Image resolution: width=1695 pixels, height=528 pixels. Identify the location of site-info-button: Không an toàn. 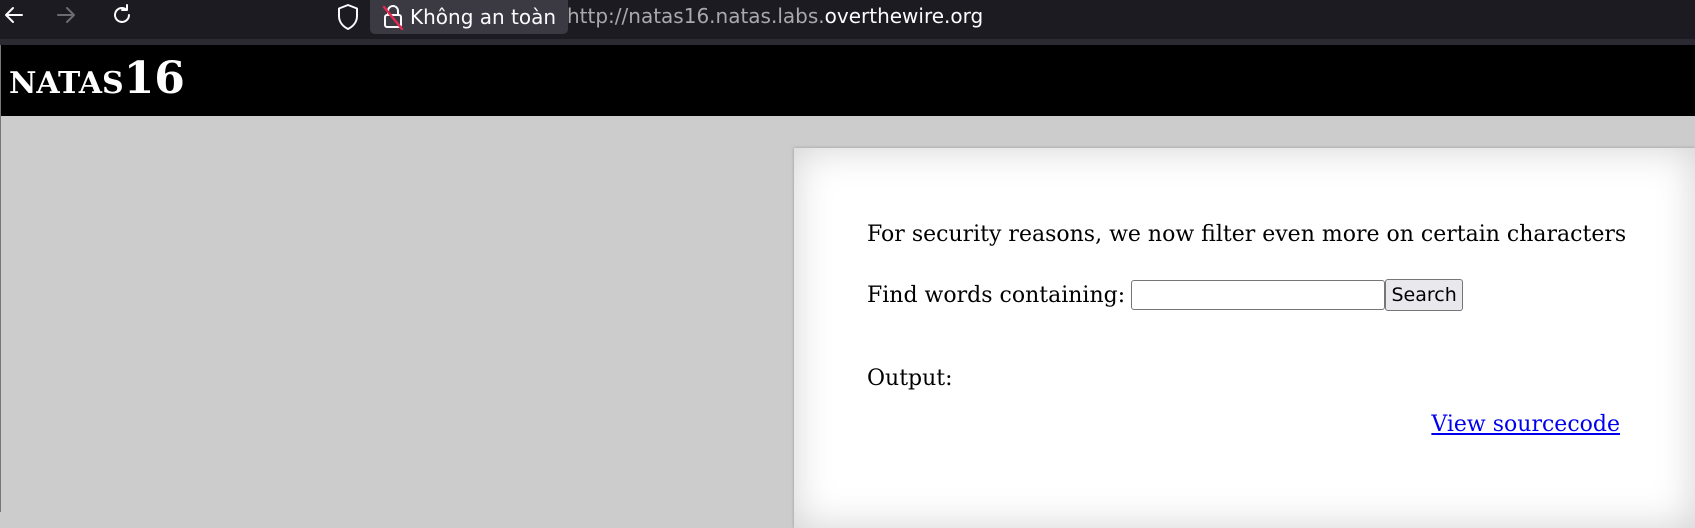
(469, 17).